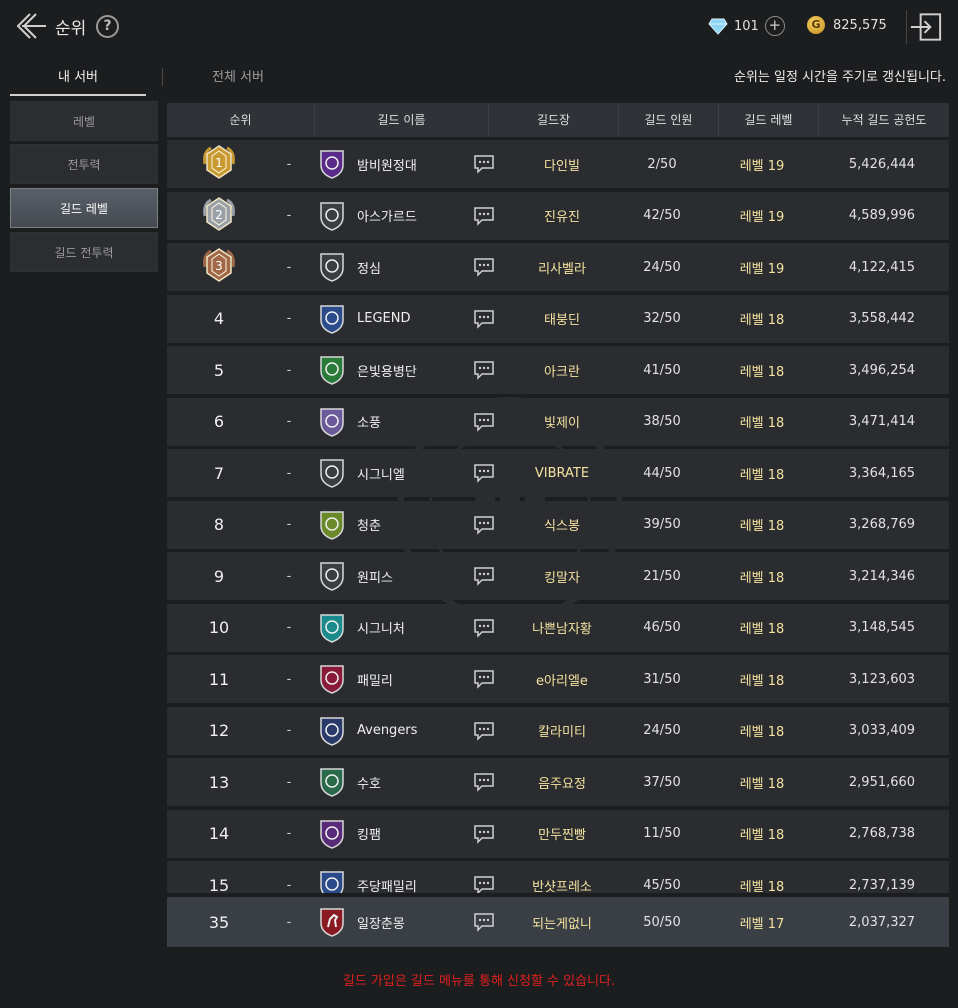 The height and width of the screenshot is (1008, 958). Describe the element at coordinates (412, 576) in the screenshot. I see `guild-name: 원피스` at that location.